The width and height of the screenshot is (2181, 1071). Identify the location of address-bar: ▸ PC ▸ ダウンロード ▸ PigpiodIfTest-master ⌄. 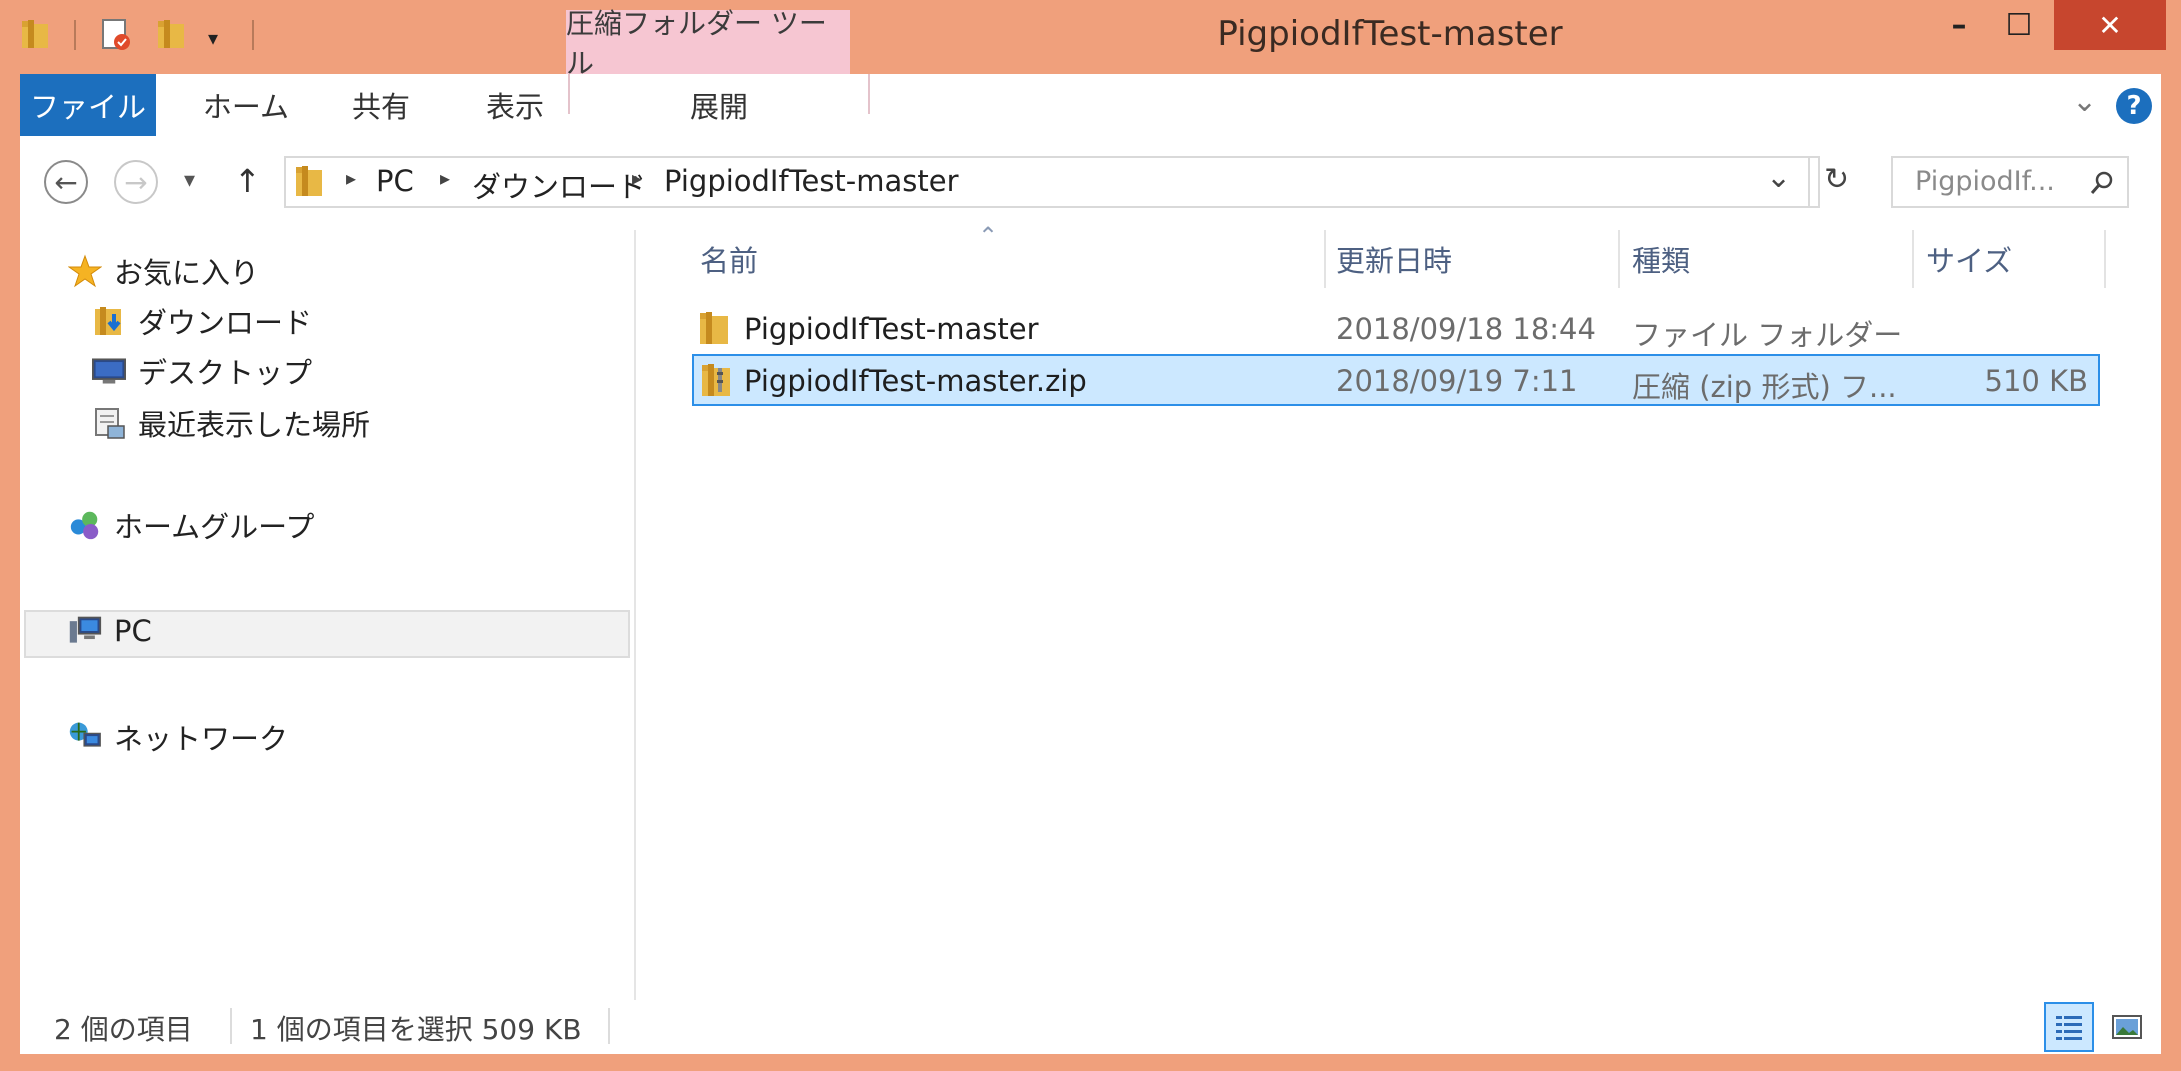
(1052, 182).